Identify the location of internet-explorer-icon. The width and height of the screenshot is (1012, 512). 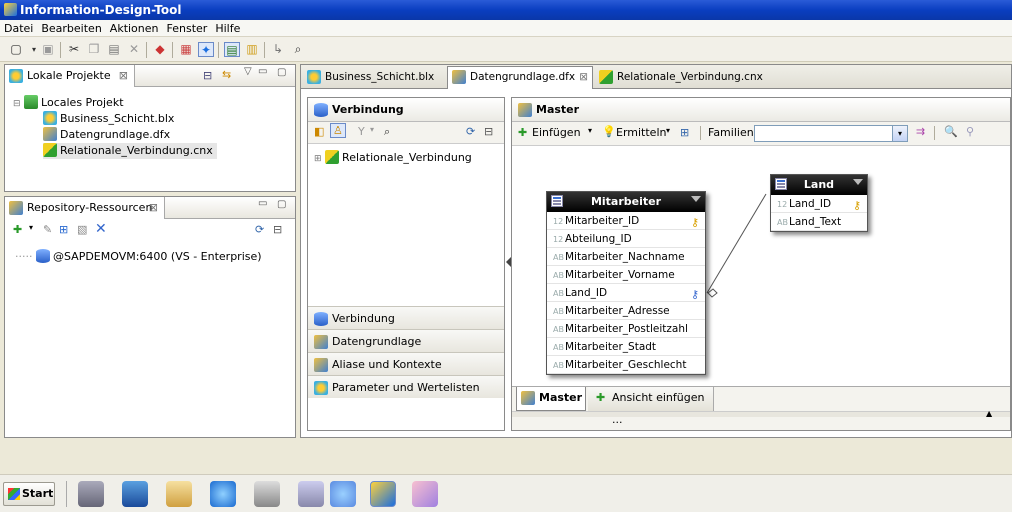
(223, 494).